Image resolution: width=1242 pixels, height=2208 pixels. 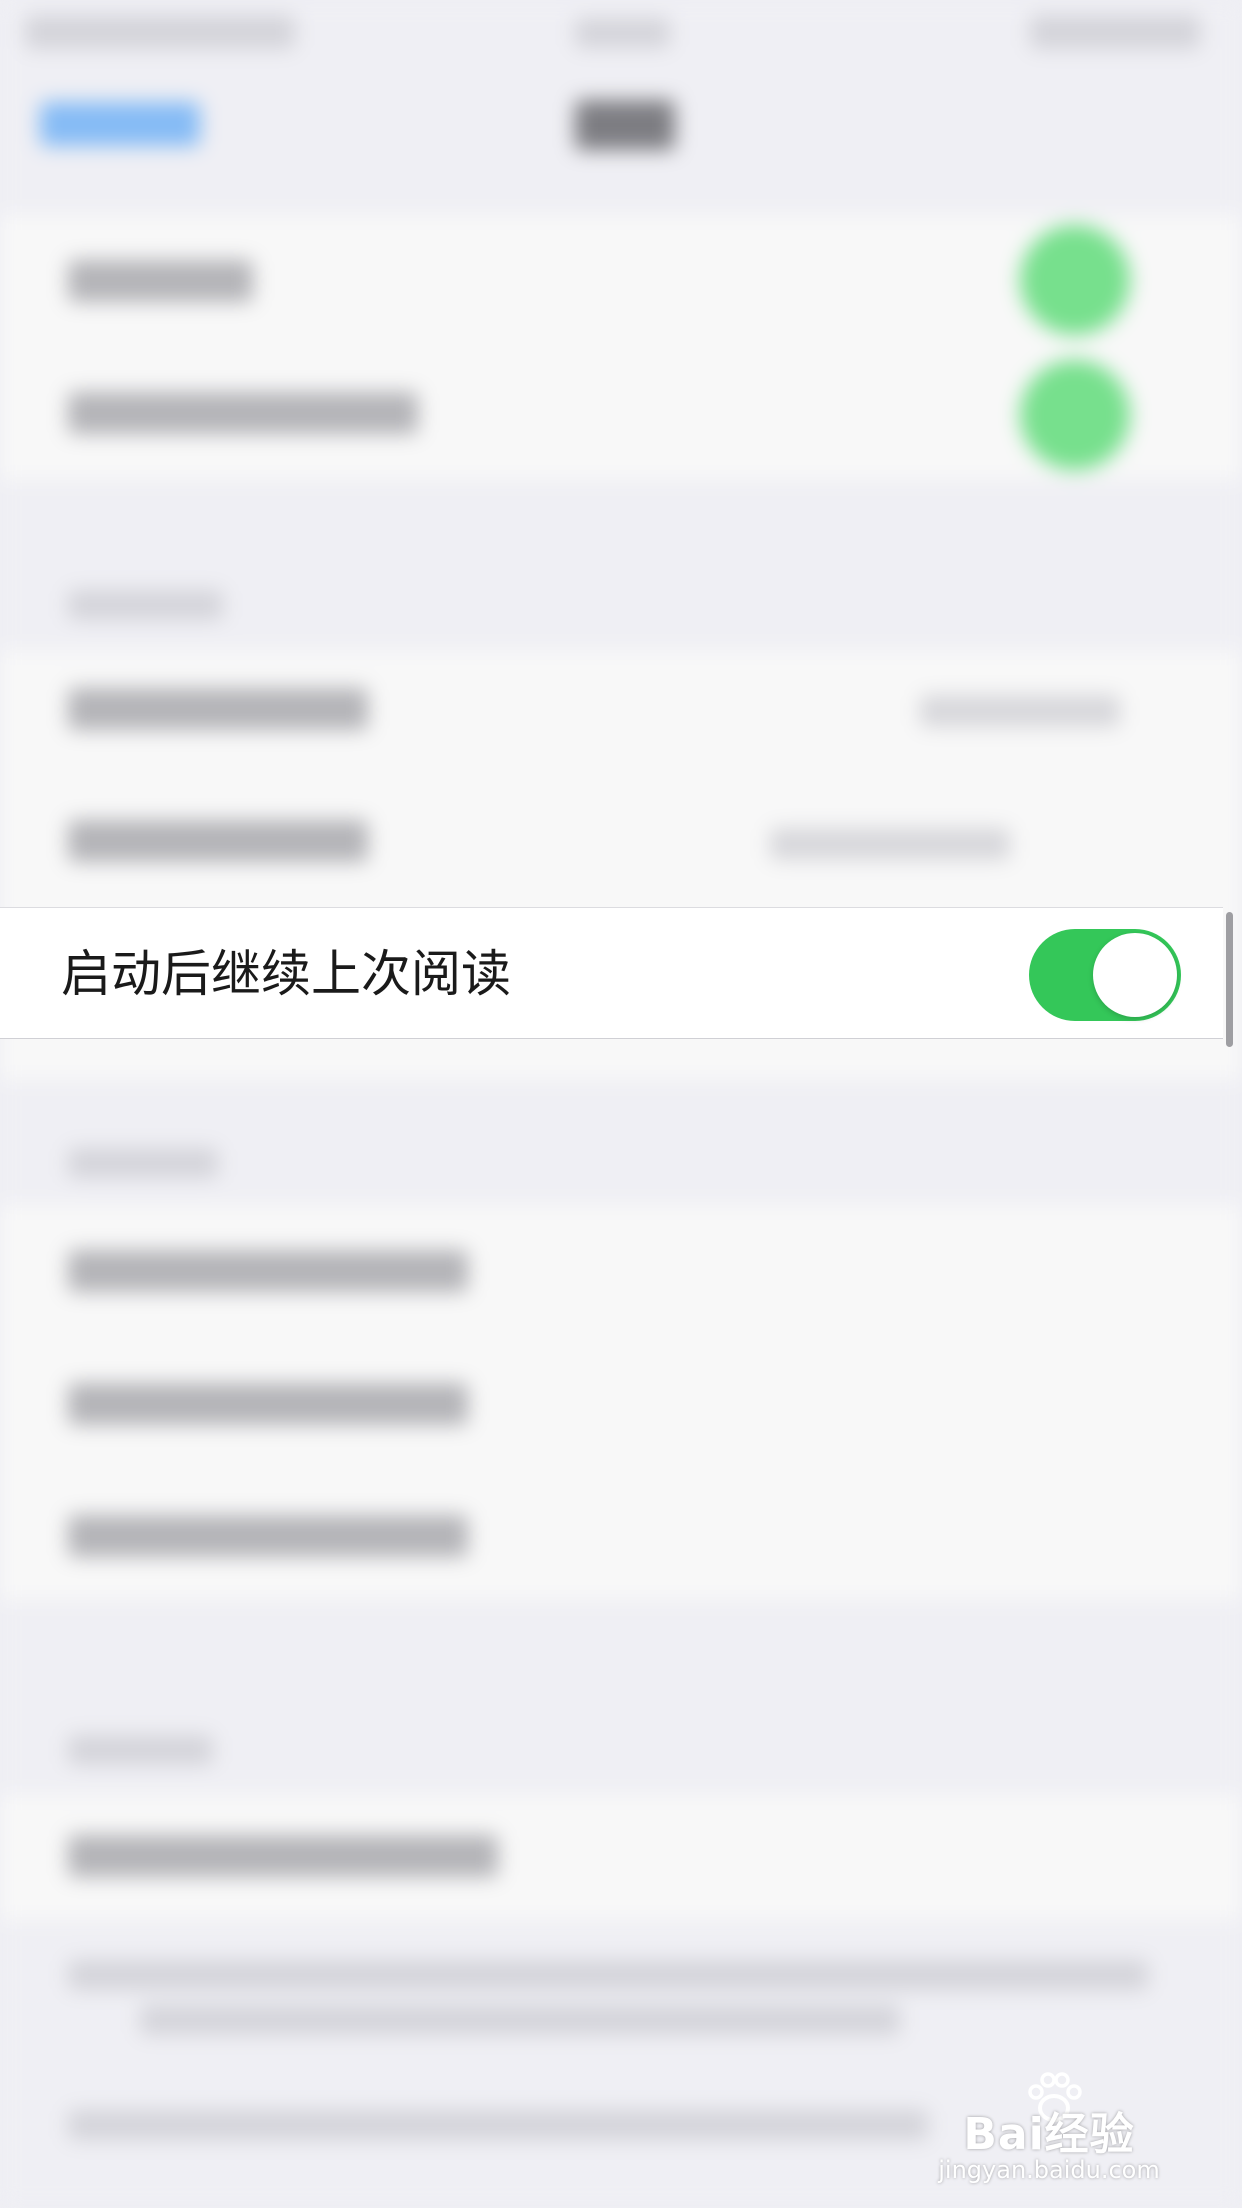 What do you see at coordinates (160, 32) in the screenshot?
I see `status-bar-left` at bounding box center [160, 32].